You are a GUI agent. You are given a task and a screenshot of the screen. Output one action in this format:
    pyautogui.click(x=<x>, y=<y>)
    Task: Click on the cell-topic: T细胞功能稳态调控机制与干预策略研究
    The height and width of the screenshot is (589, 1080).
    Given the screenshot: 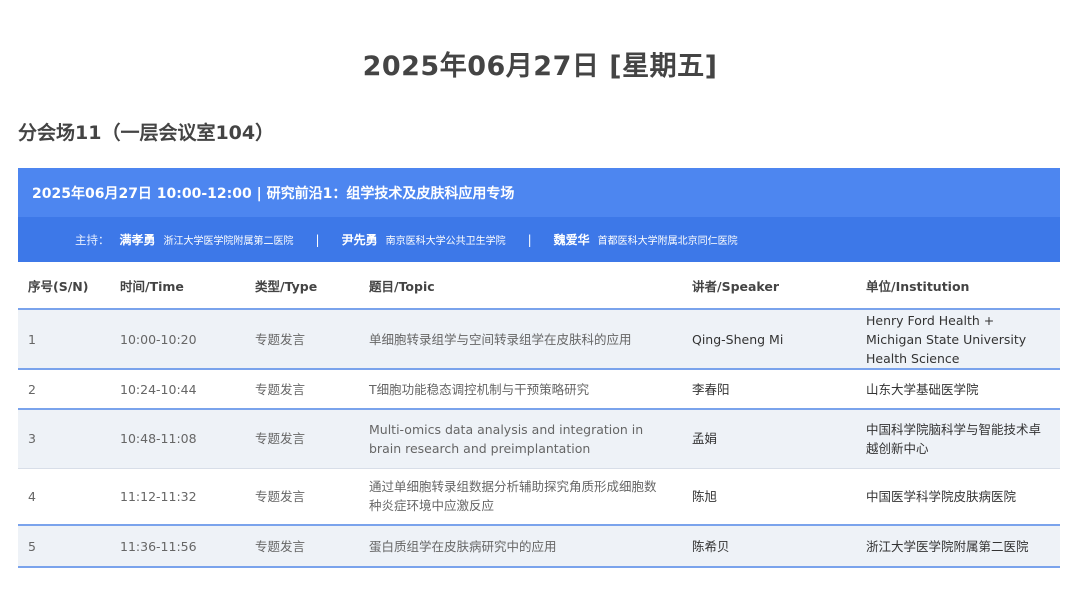 What is the action you would take?
    pyautogui.click(x=479, y=389)
    